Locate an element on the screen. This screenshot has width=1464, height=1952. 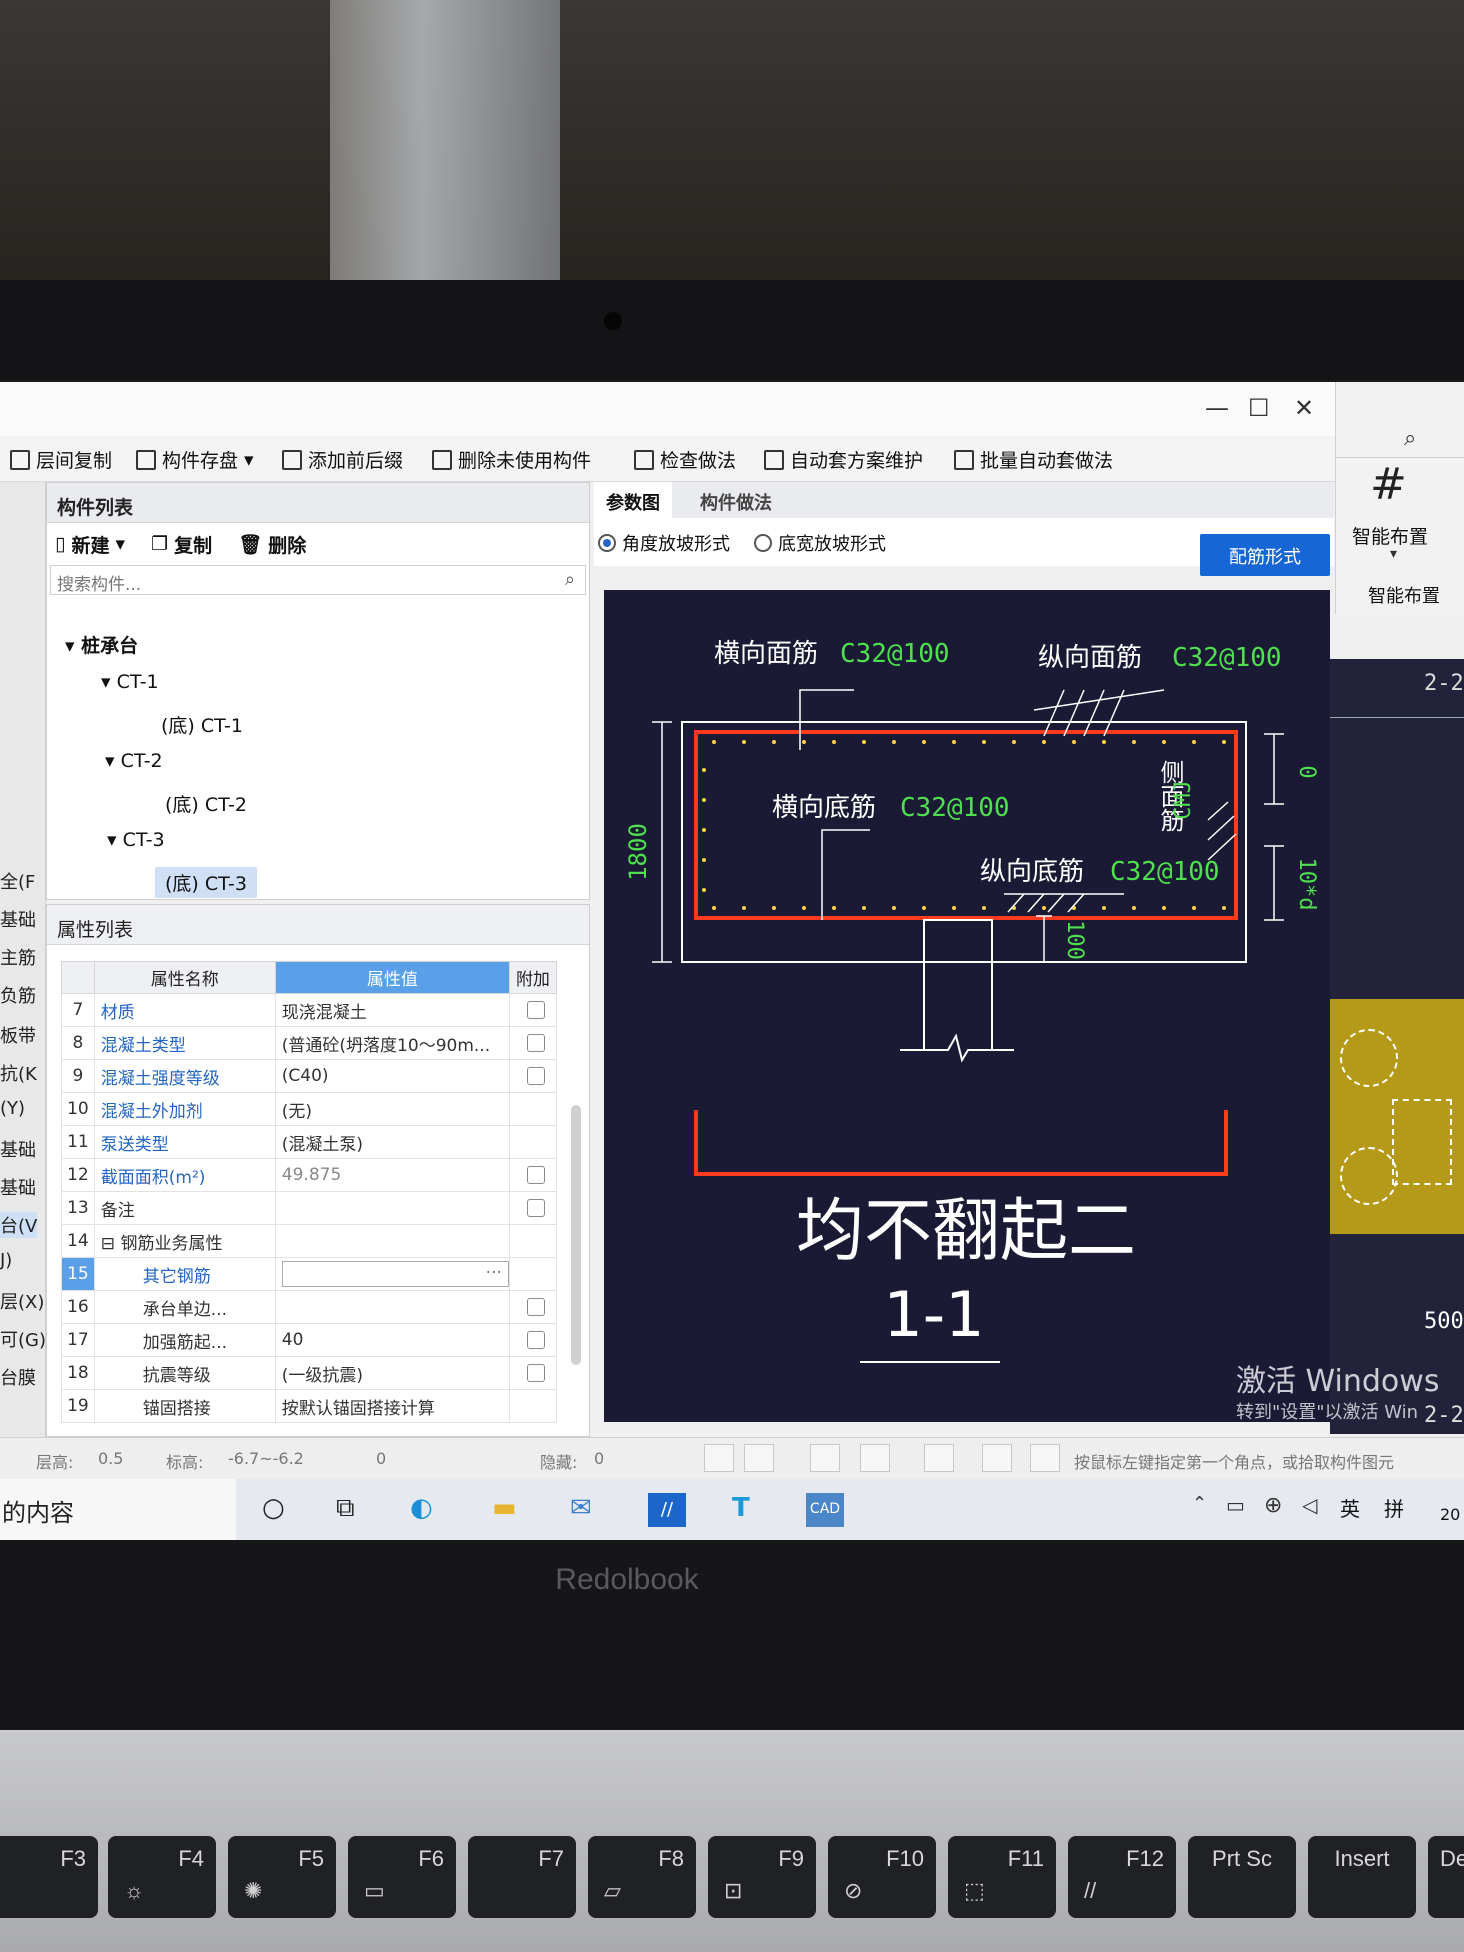
tree-node-pile-cap: ▾ 桩承台 is located at coordinates (101, 644).